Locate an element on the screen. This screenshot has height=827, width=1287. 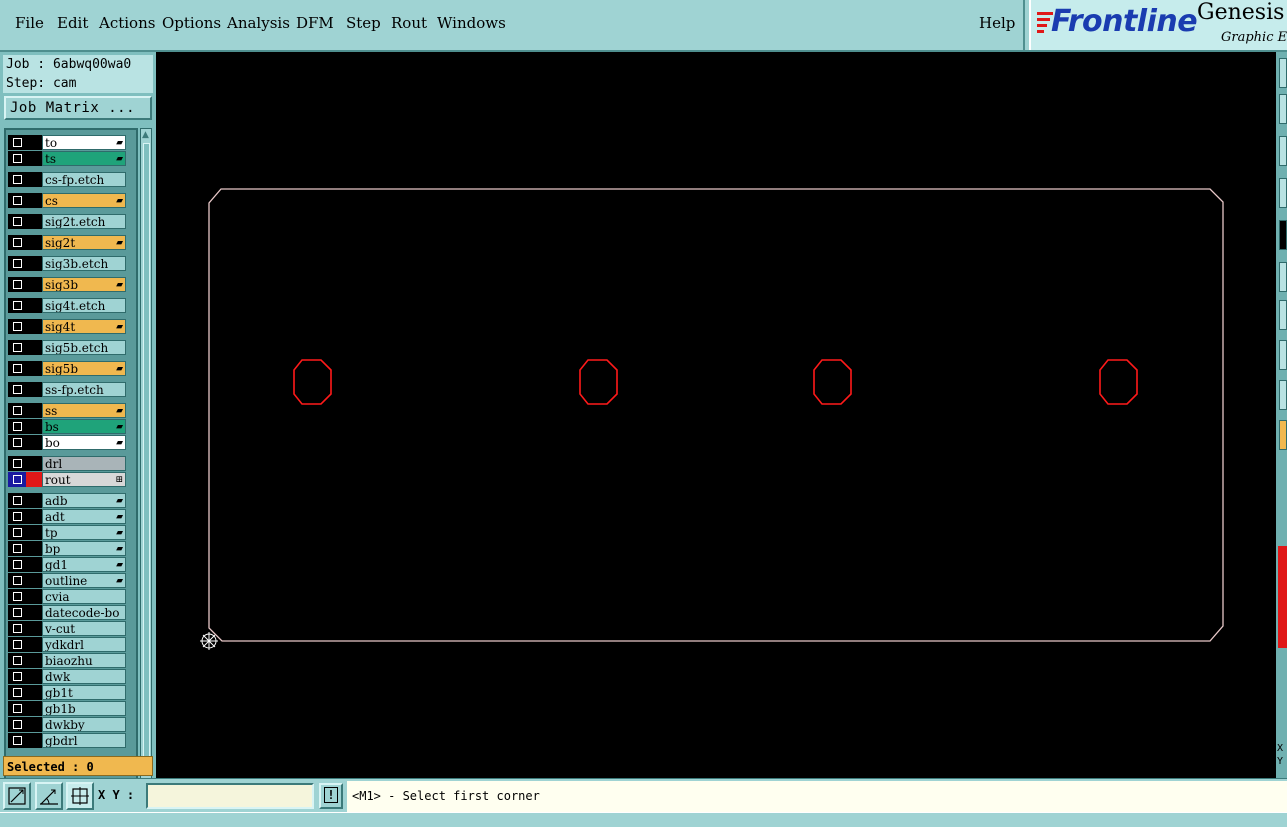
layer-row-outline: outline ▰ is located at coordinates (68, 580).